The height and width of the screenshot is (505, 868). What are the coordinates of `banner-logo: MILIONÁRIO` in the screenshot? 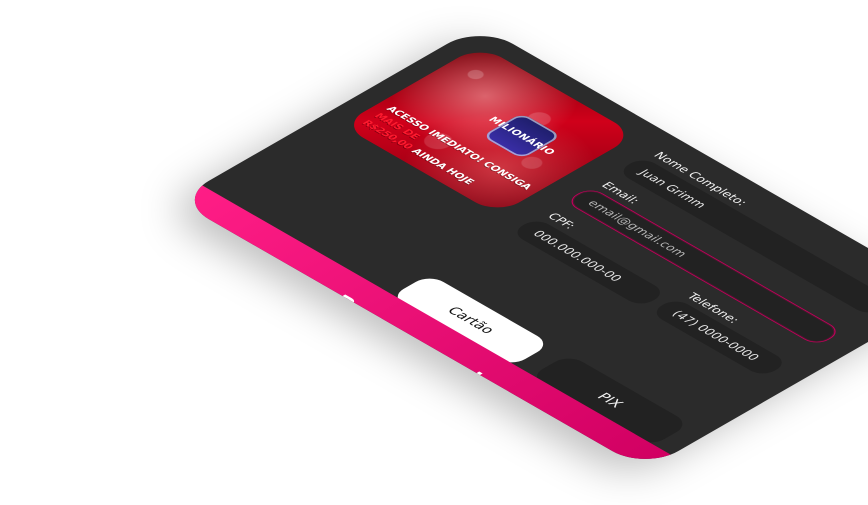 It's located at (521, 136).